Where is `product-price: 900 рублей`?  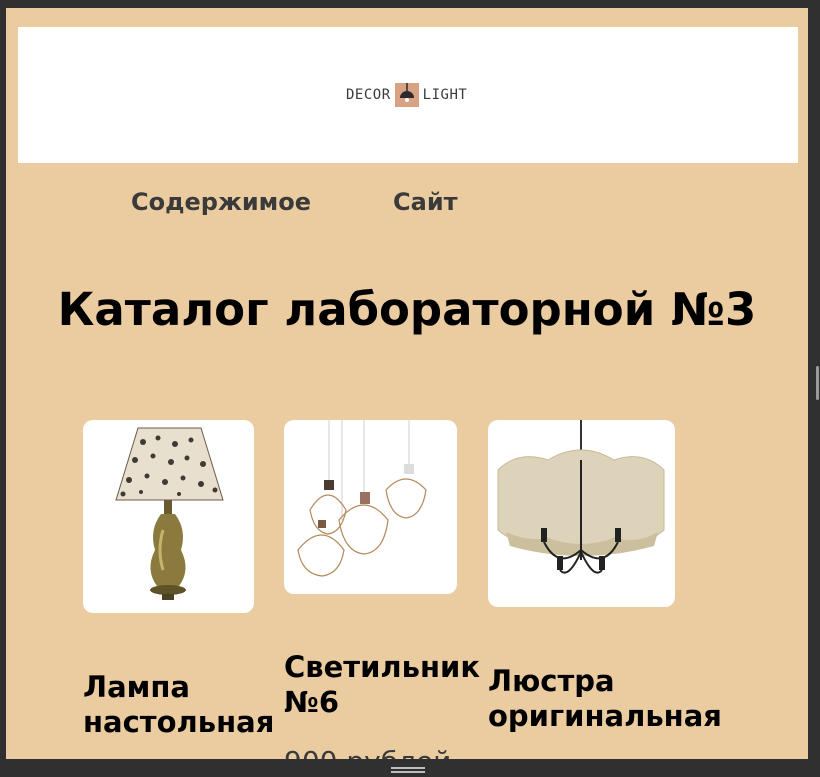
product-price: 900 рублей is located at coordinates (367, 753).